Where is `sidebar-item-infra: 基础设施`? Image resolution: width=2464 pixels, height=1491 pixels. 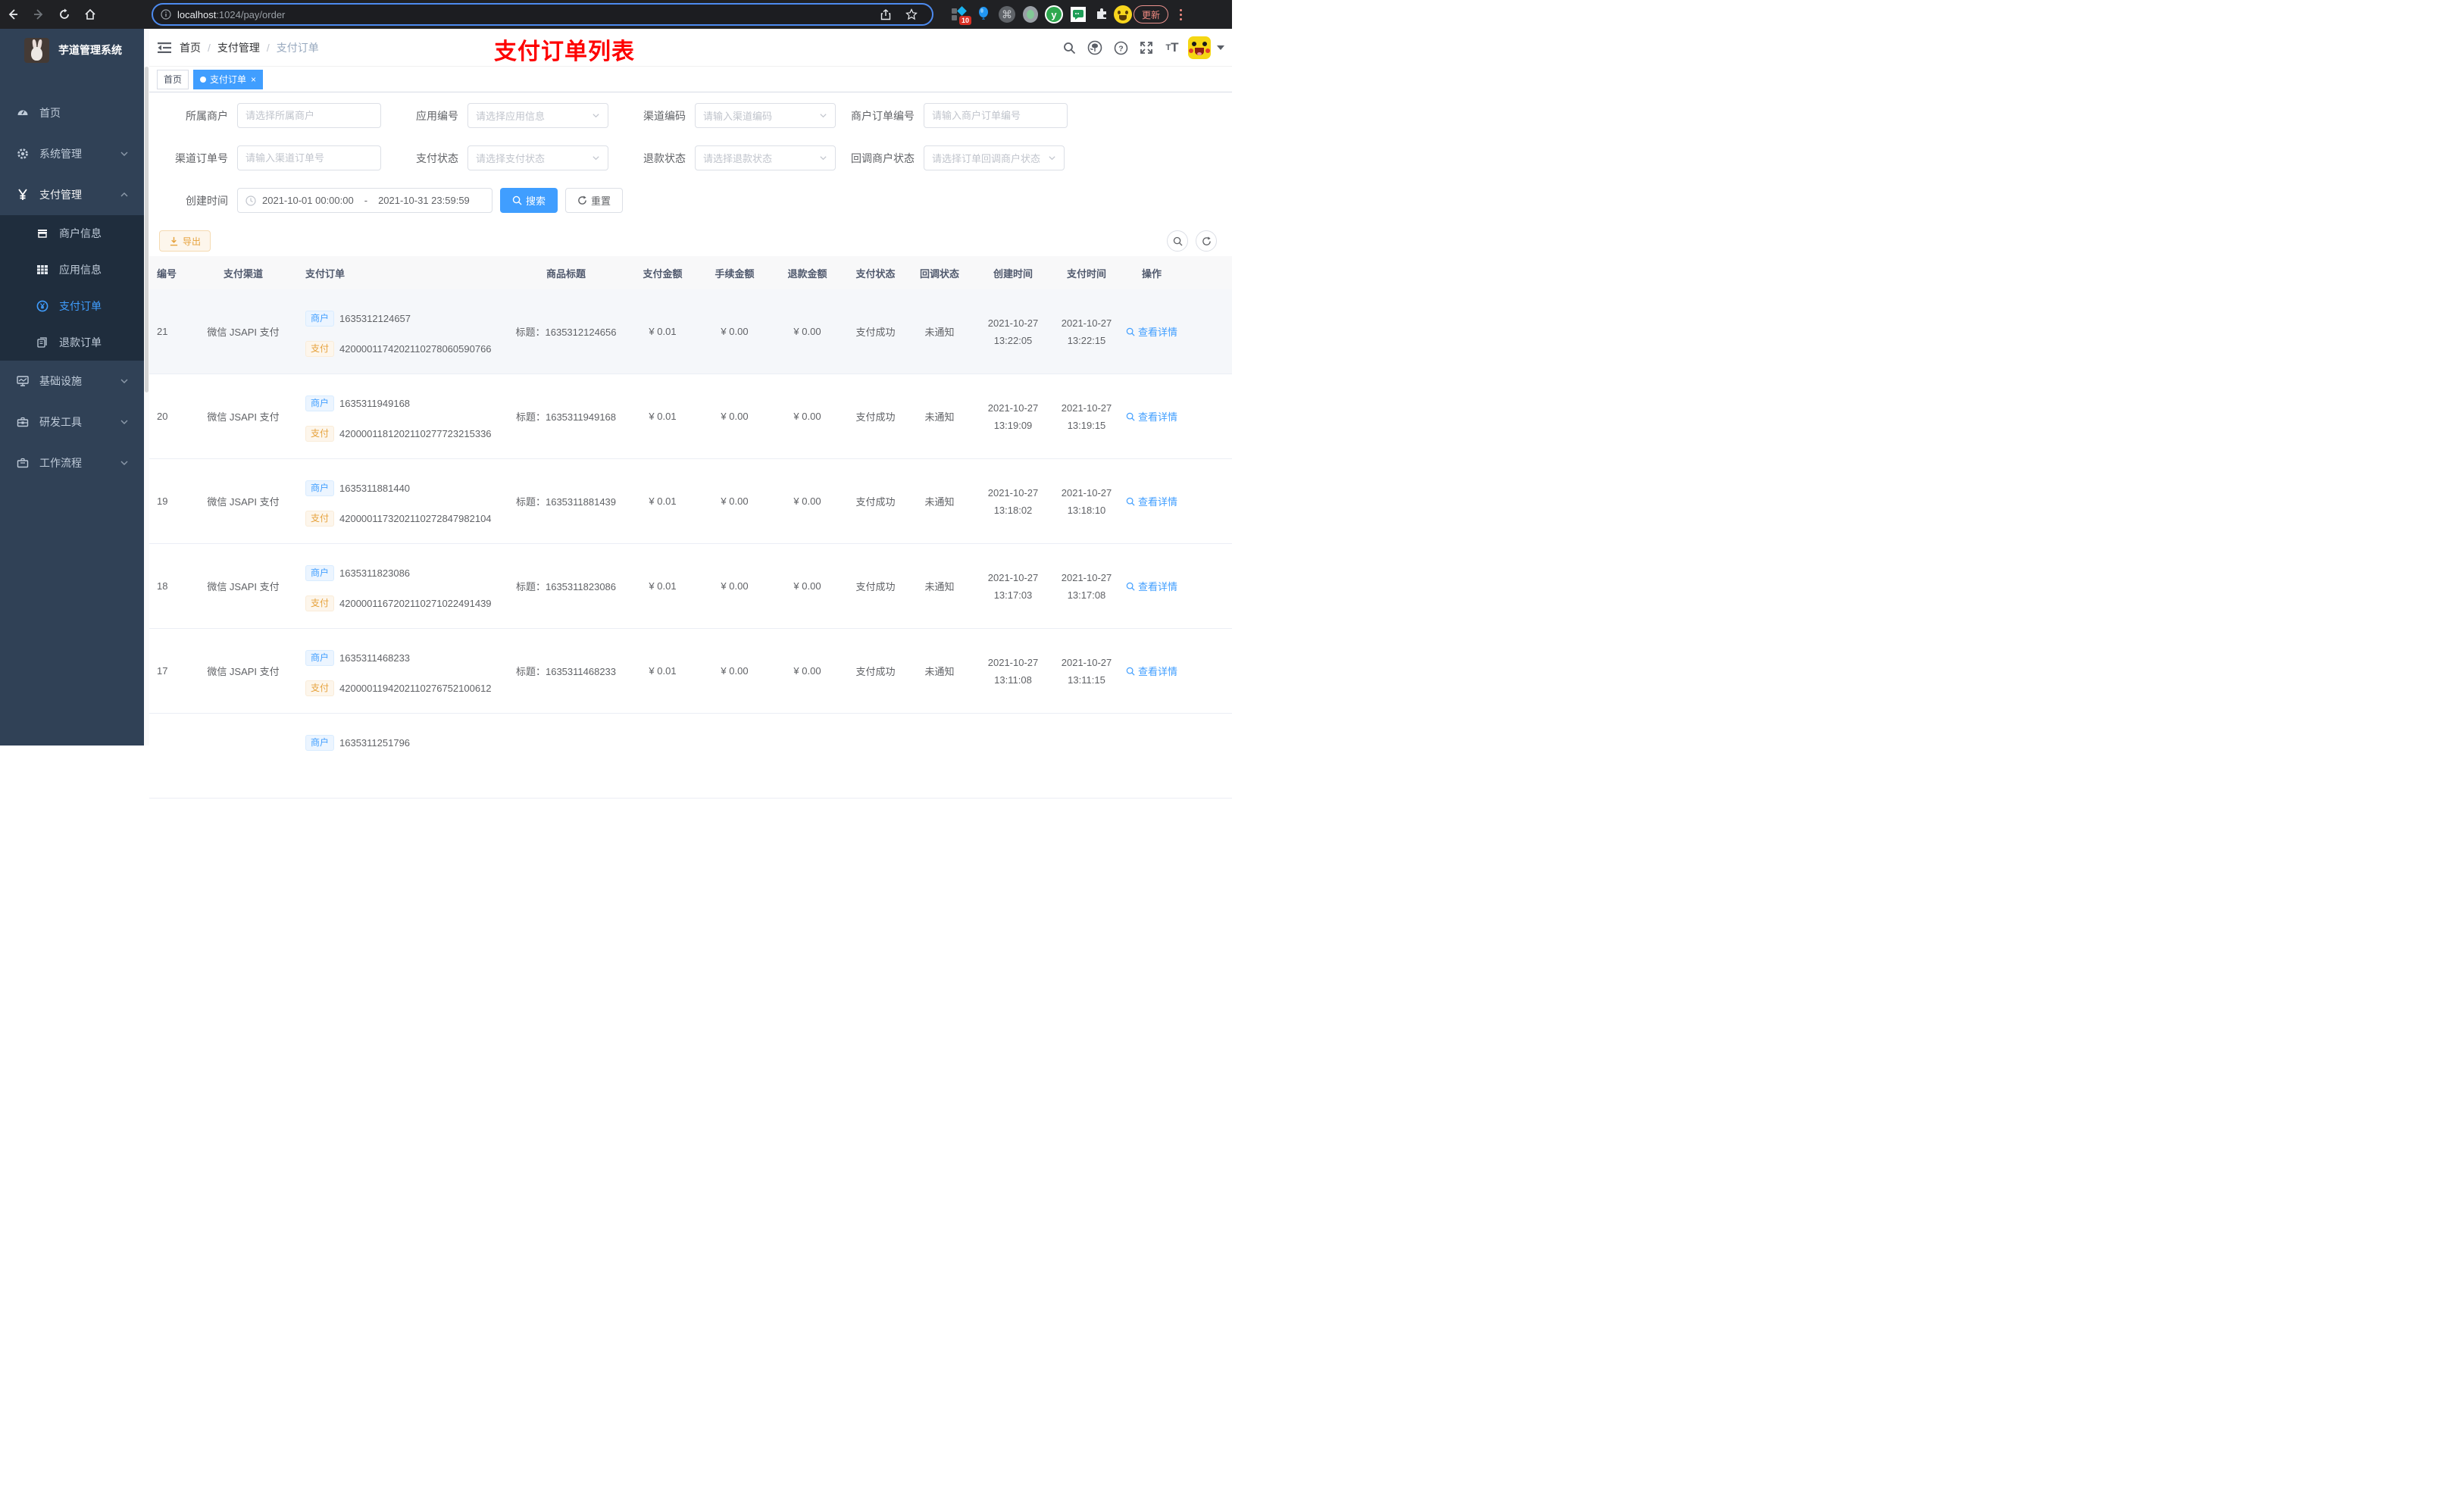 sidebar-item-infra: 基础设施 is located at coordinates (72, 381).